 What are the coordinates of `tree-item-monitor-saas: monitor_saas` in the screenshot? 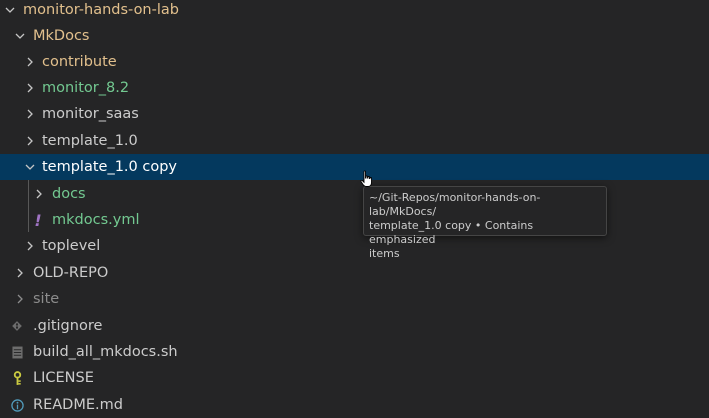 It's located at (354, 114).